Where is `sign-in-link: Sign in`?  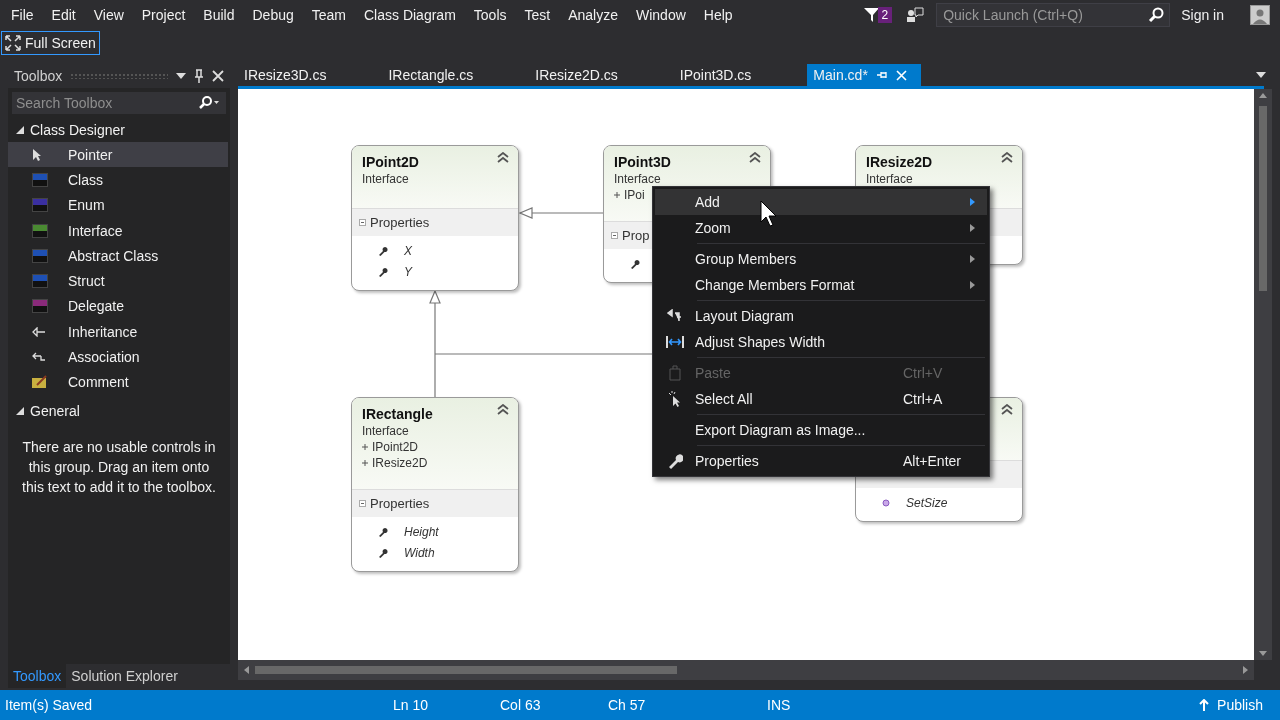
sign-in-link: Sign in is located at coordinates (1202, 15).